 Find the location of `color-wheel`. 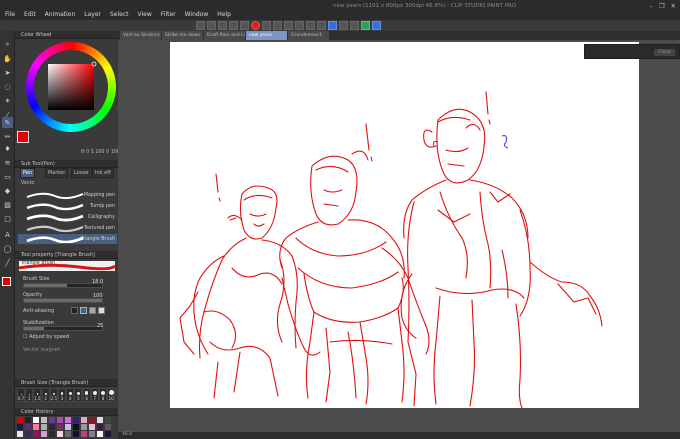

color-wheel is located at coordinates (71, 87).